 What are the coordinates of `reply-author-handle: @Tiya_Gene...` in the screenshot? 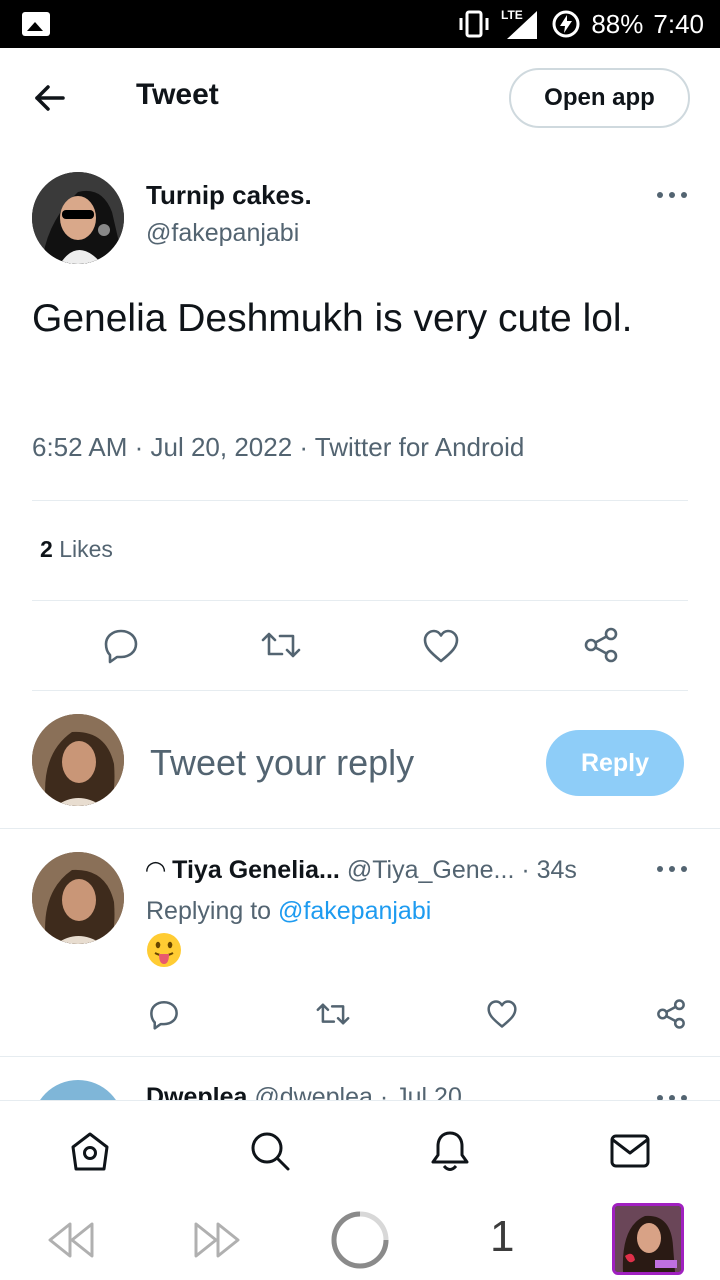 It's located at (431, 870).